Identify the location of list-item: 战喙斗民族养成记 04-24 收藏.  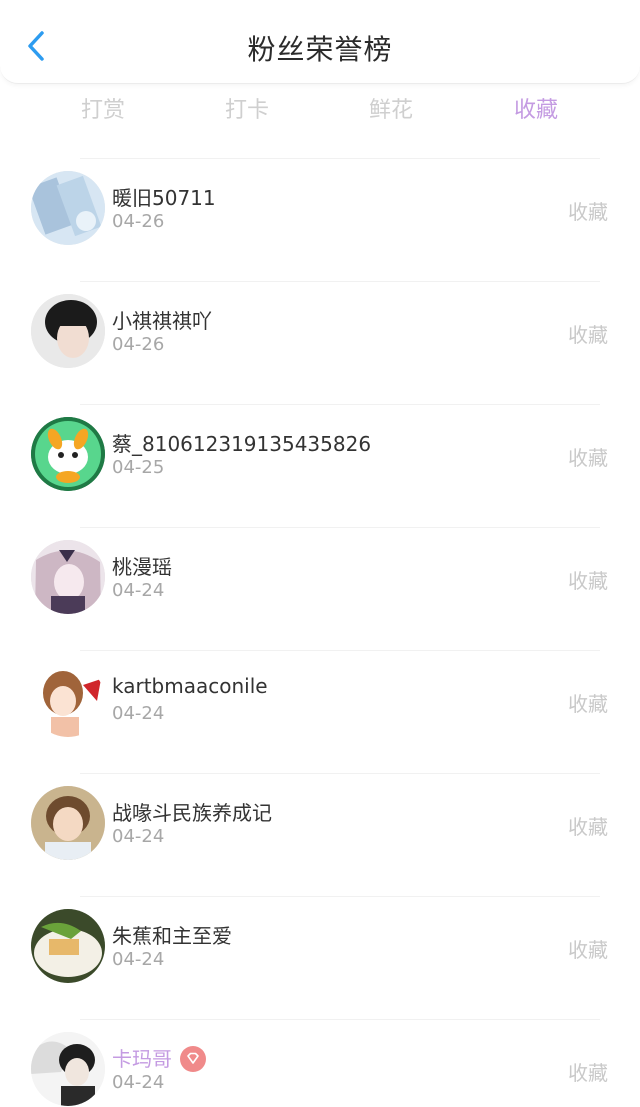
(320, 834).